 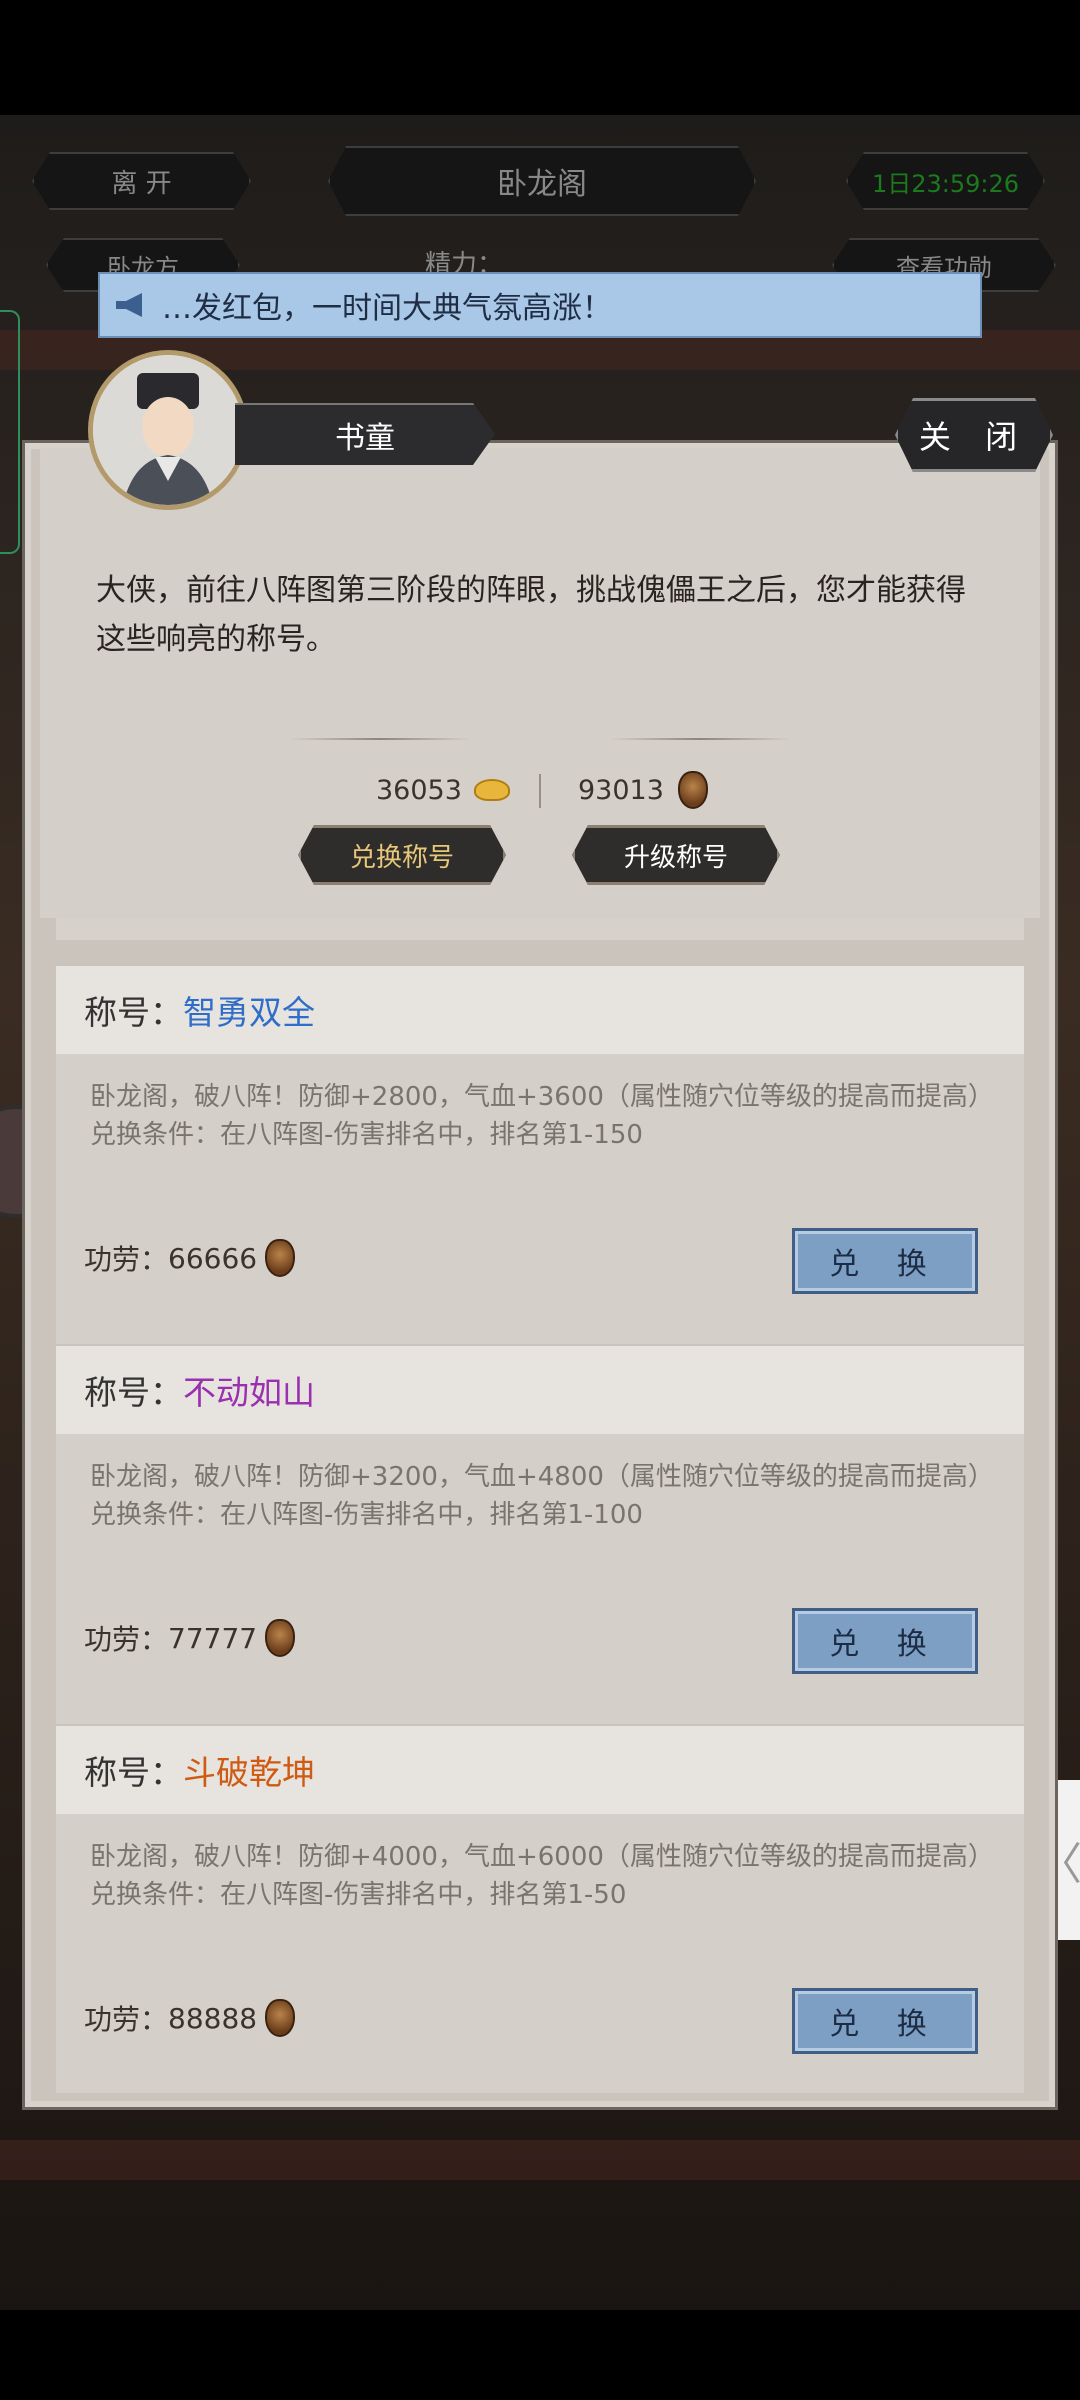 I want to click on title-cost: 功劳： 66666, so click(x=190, y=1258).